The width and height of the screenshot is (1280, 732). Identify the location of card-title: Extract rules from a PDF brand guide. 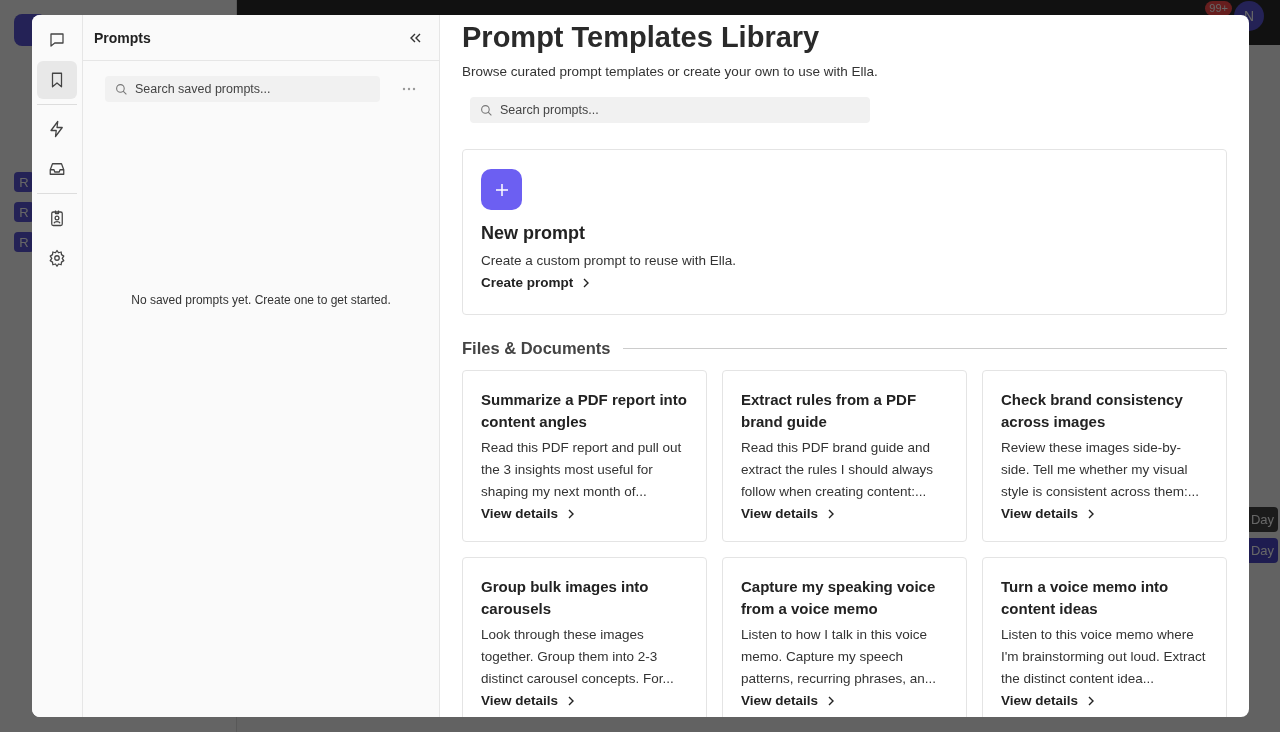
(829, 411).